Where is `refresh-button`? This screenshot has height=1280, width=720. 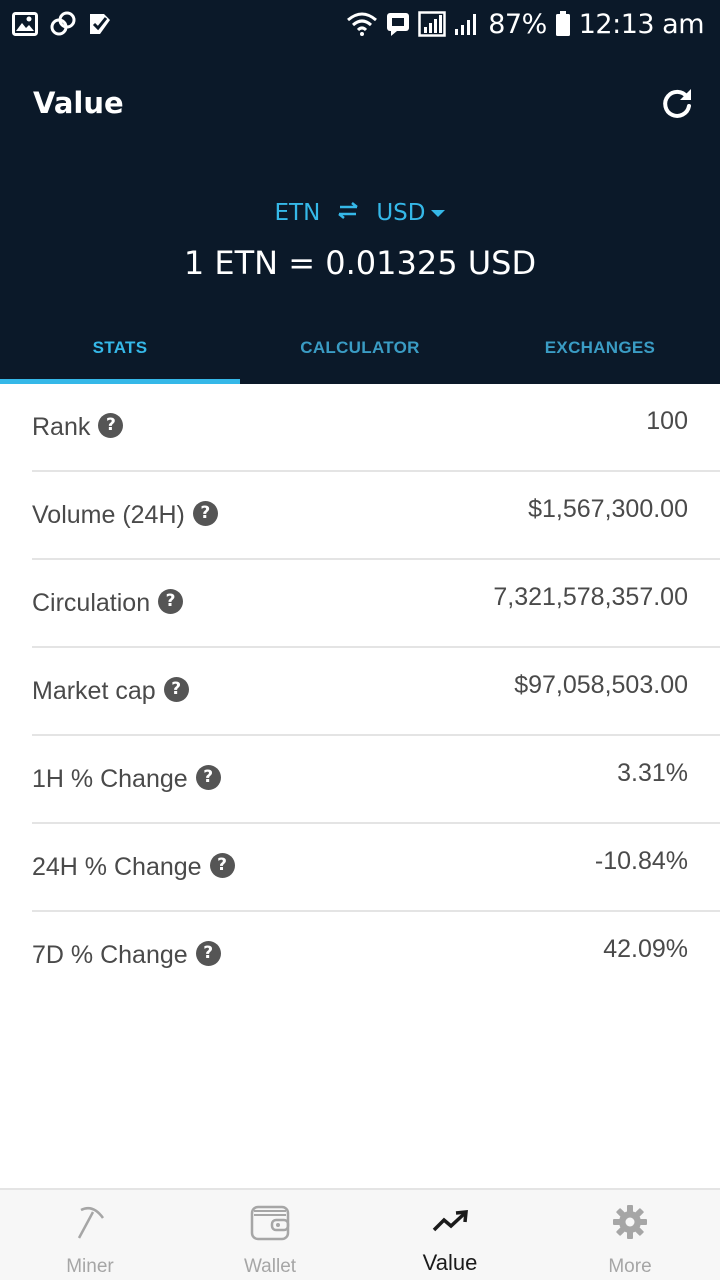 refresh-button is located at coordinates (677, 103).